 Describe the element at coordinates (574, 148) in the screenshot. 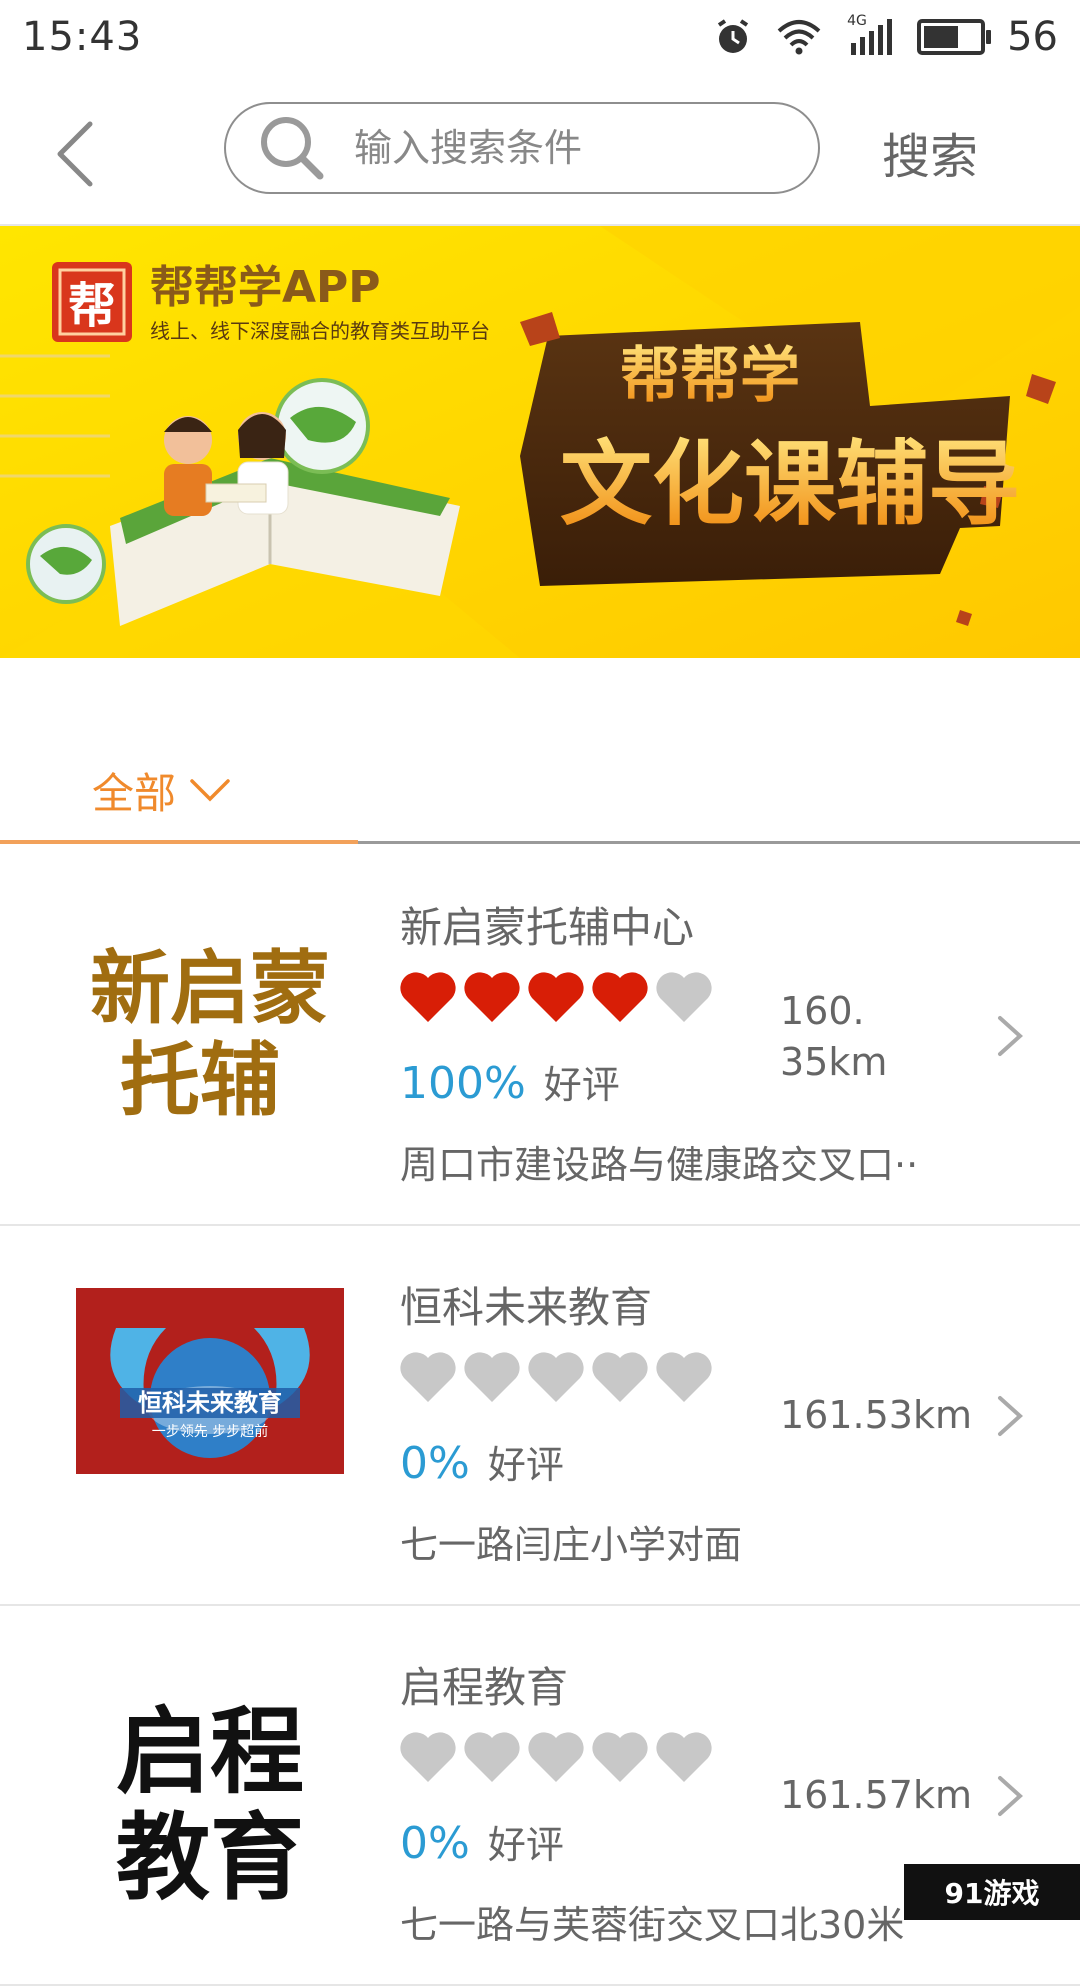

I see `search-input` at that location.